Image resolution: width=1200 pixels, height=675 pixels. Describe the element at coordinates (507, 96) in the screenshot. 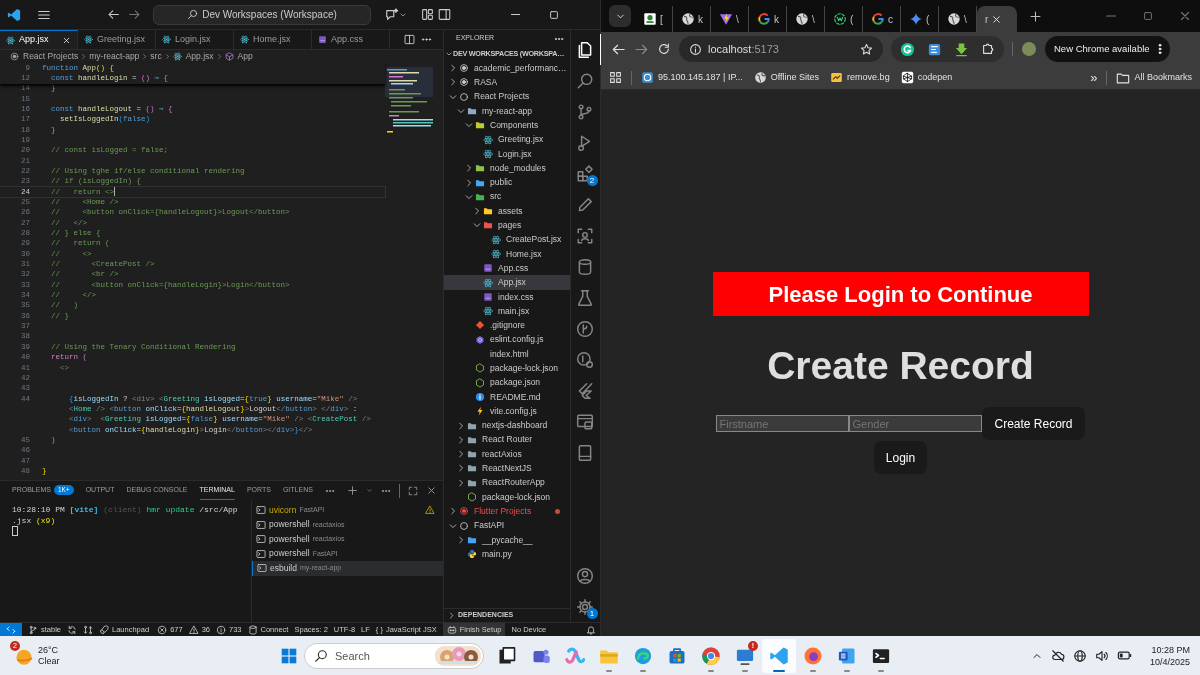

I see `tree-item: React Projects` at that location.